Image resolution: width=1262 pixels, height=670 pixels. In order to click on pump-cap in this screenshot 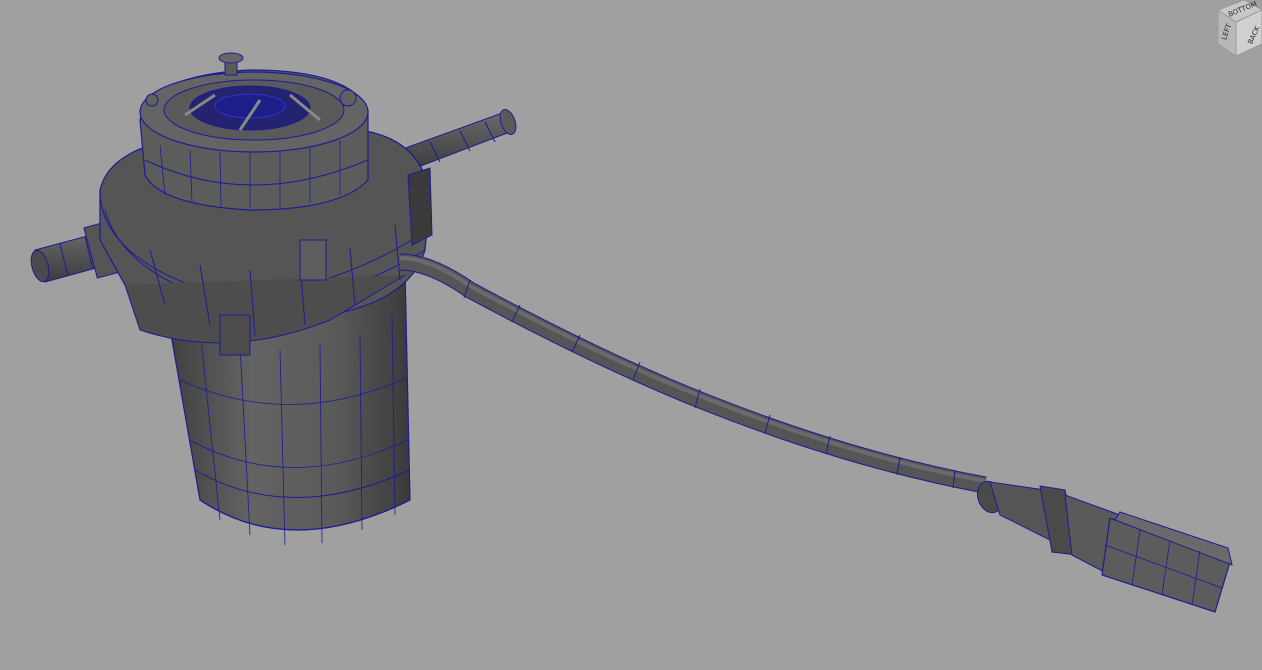, I will do `click(254, 131)`.